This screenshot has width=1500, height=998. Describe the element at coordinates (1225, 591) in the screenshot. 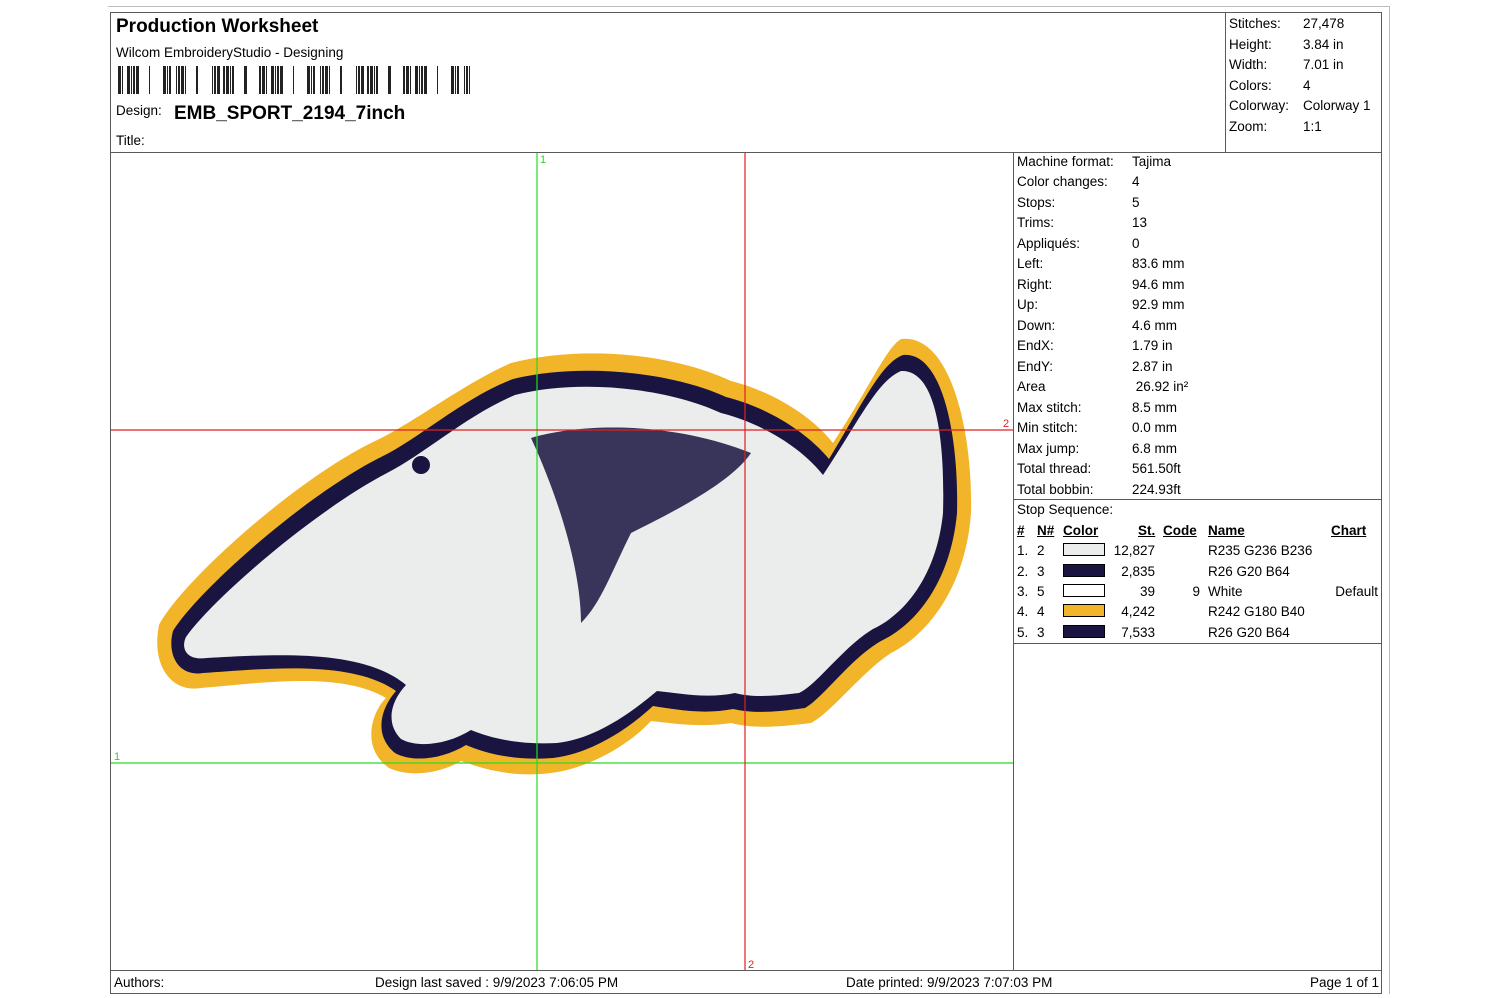

I see `row-name: White` at that location.